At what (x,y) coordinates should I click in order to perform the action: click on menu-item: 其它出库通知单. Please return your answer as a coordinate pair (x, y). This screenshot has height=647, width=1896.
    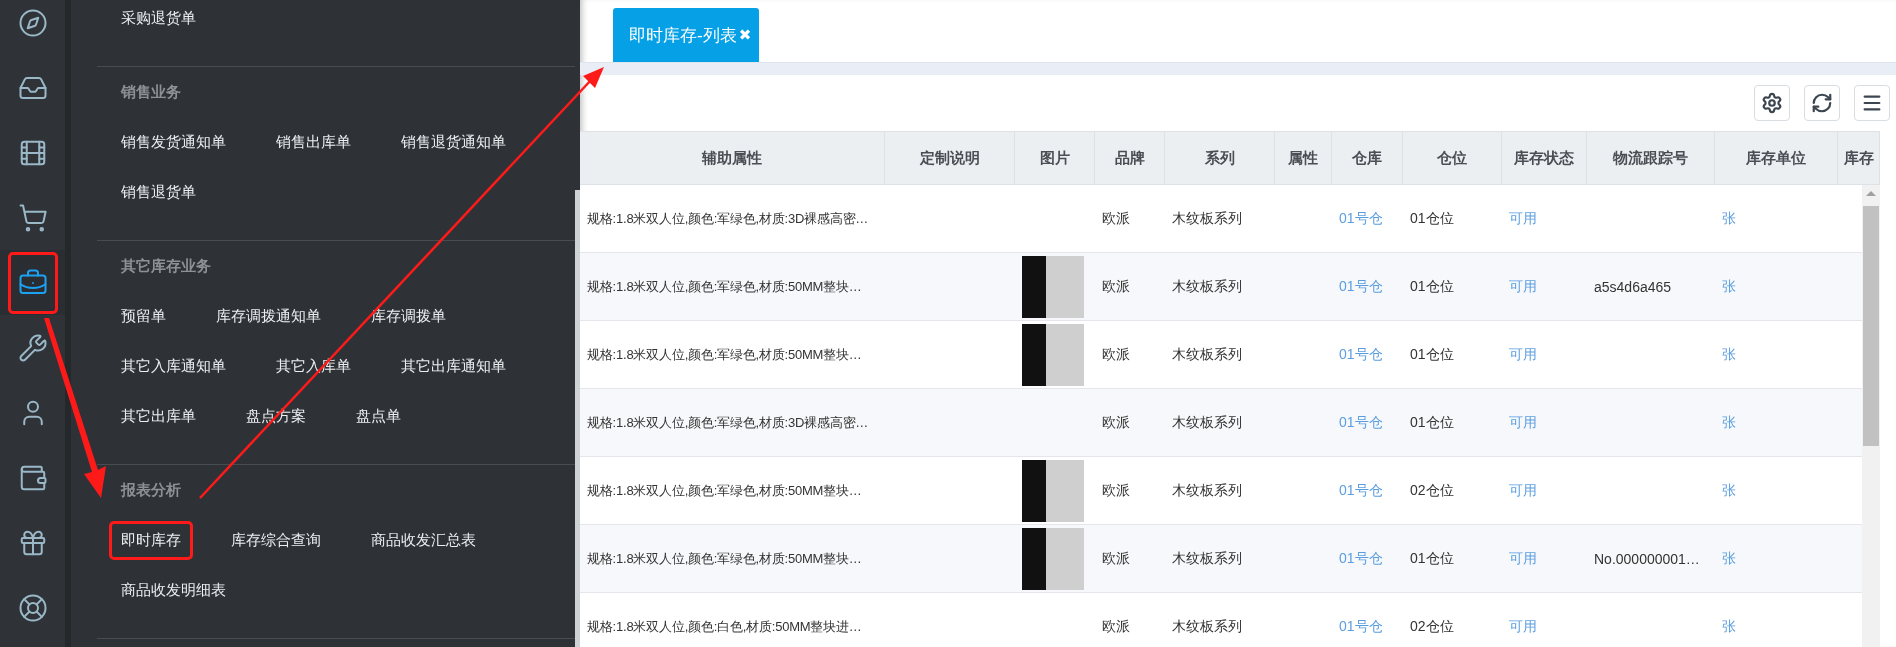
    Looking at the image, I should click on (453, 366).